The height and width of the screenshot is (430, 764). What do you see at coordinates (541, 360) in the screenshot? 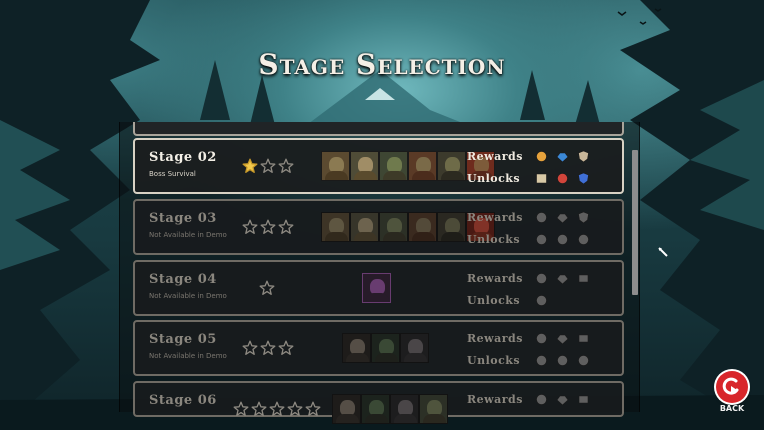
I see `gear-icon` at bounding box center [541, 360].